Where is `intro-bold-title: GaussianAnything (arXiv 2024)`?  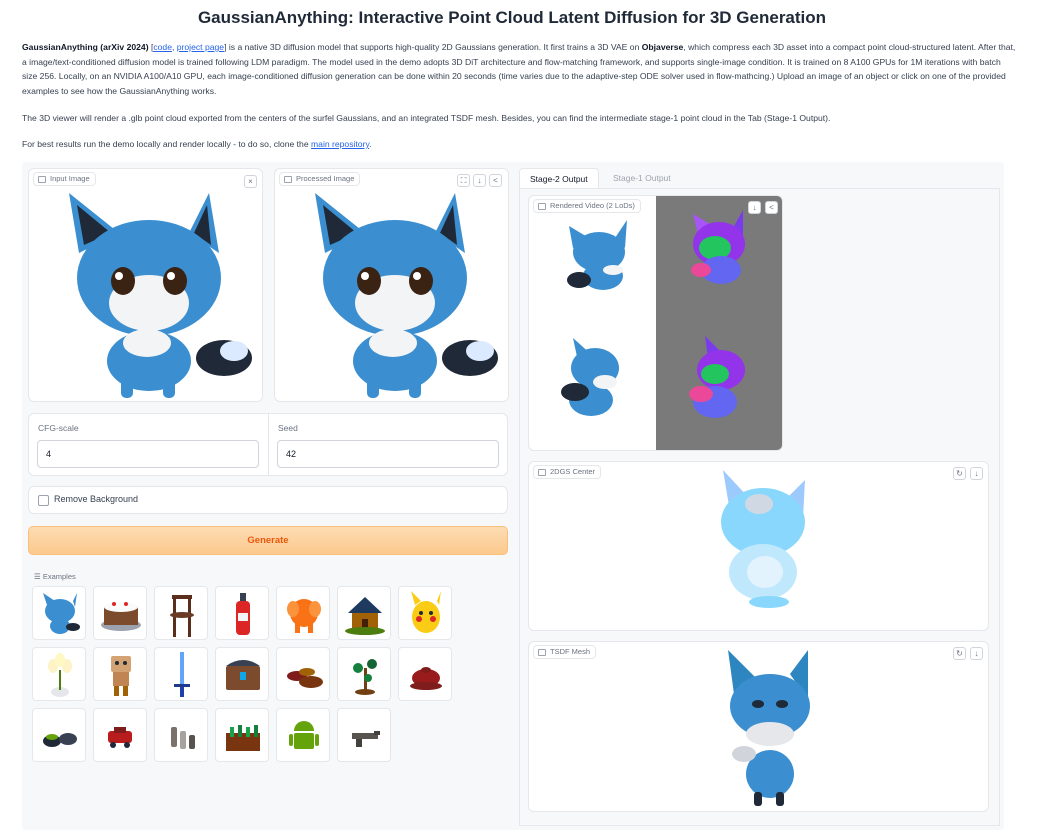
intro-bold-title: GaussianAnything (arXiv 2024) is located at coordinates (85, 47).